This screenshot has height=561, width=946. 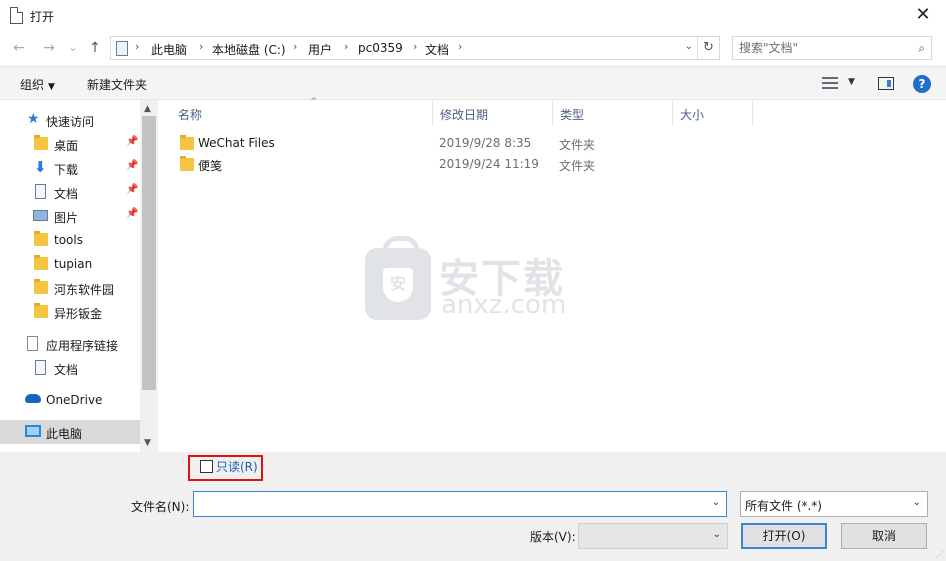 I want to click on watermark-url: anxz.com, so click(x=504, y=305).